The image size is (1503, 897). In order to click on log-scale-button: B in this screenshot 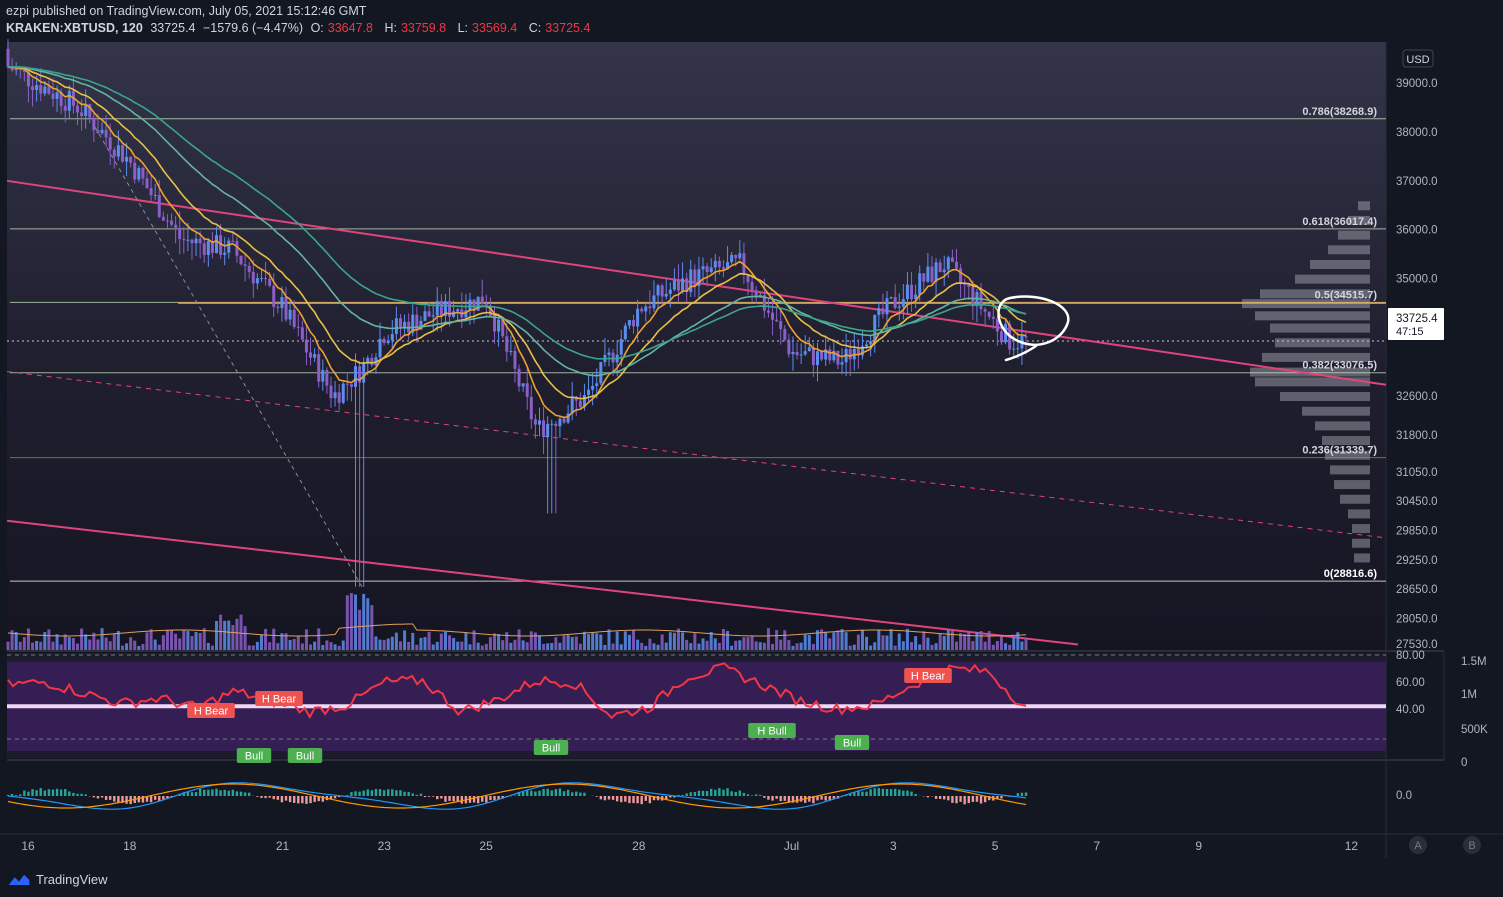, I will do `click(1471, 846)`.